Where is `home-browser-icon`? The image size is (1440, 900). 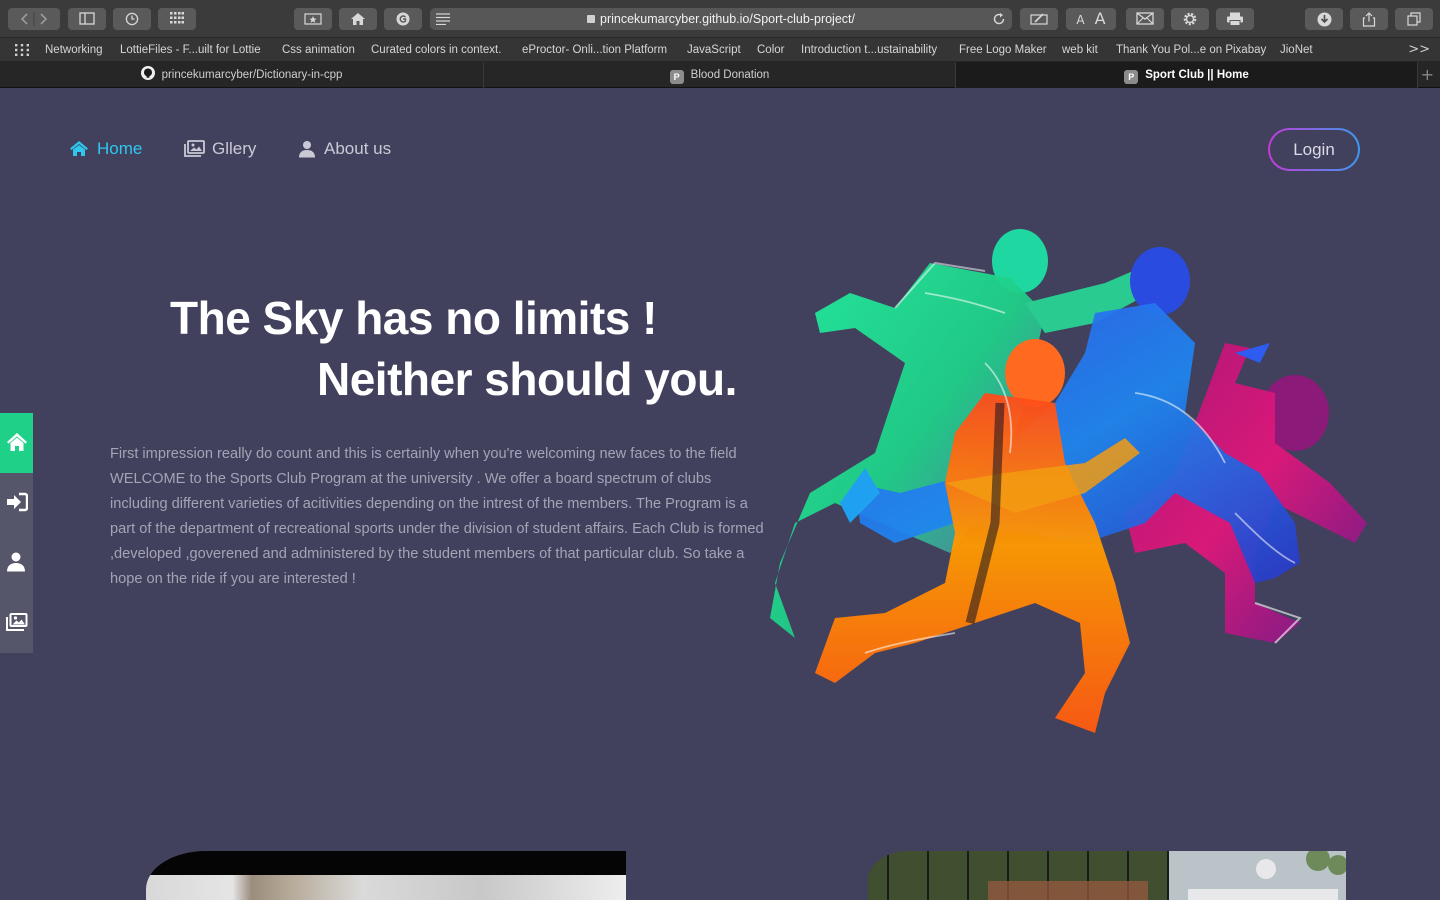
home-browser-icon is located at coordinates (358, 19).